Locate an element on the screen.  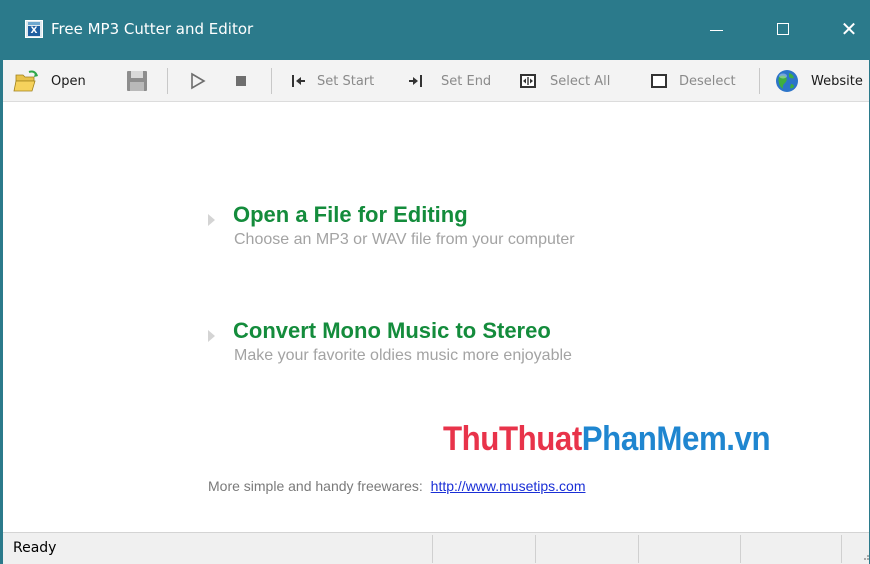
title-bar: X Free MP3 Cutter and Editor ✕ is located at coordinates (436, 30).